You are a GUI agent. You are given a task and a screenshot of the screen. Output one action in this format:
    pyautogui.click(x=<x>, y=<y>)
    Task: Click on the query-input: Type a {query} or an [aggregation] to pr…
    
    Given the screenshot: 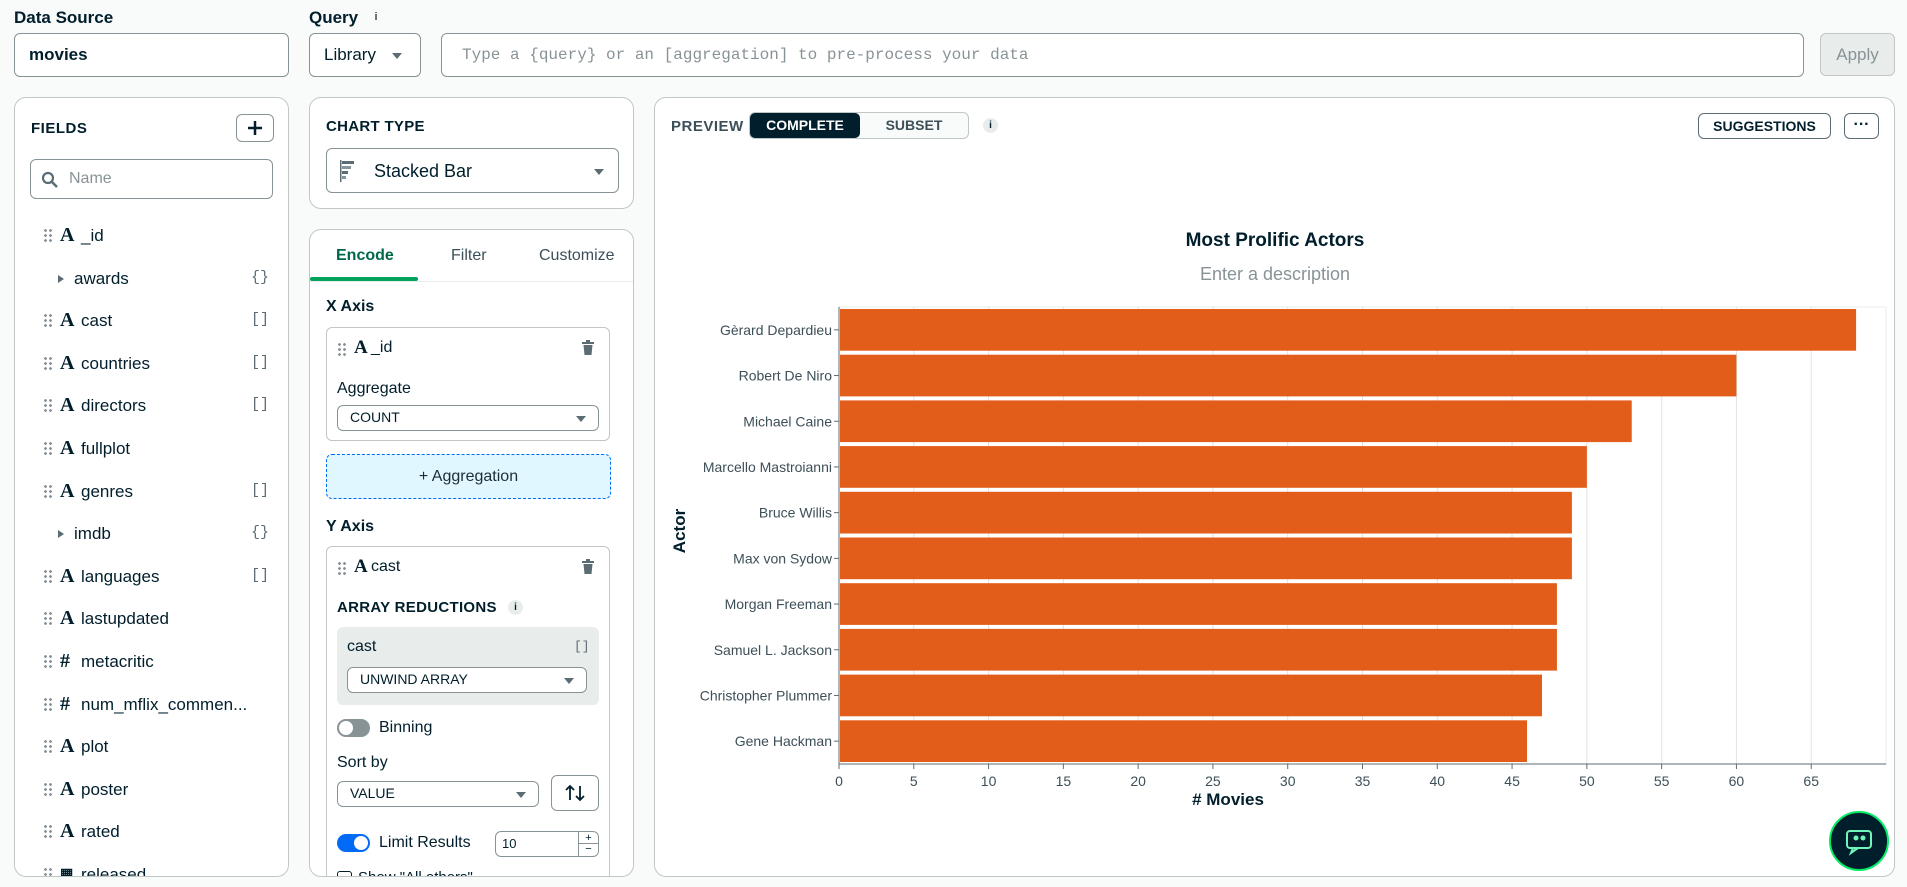 What is the action you would take?
    pyautogui.click(x=1122, y=55)
    